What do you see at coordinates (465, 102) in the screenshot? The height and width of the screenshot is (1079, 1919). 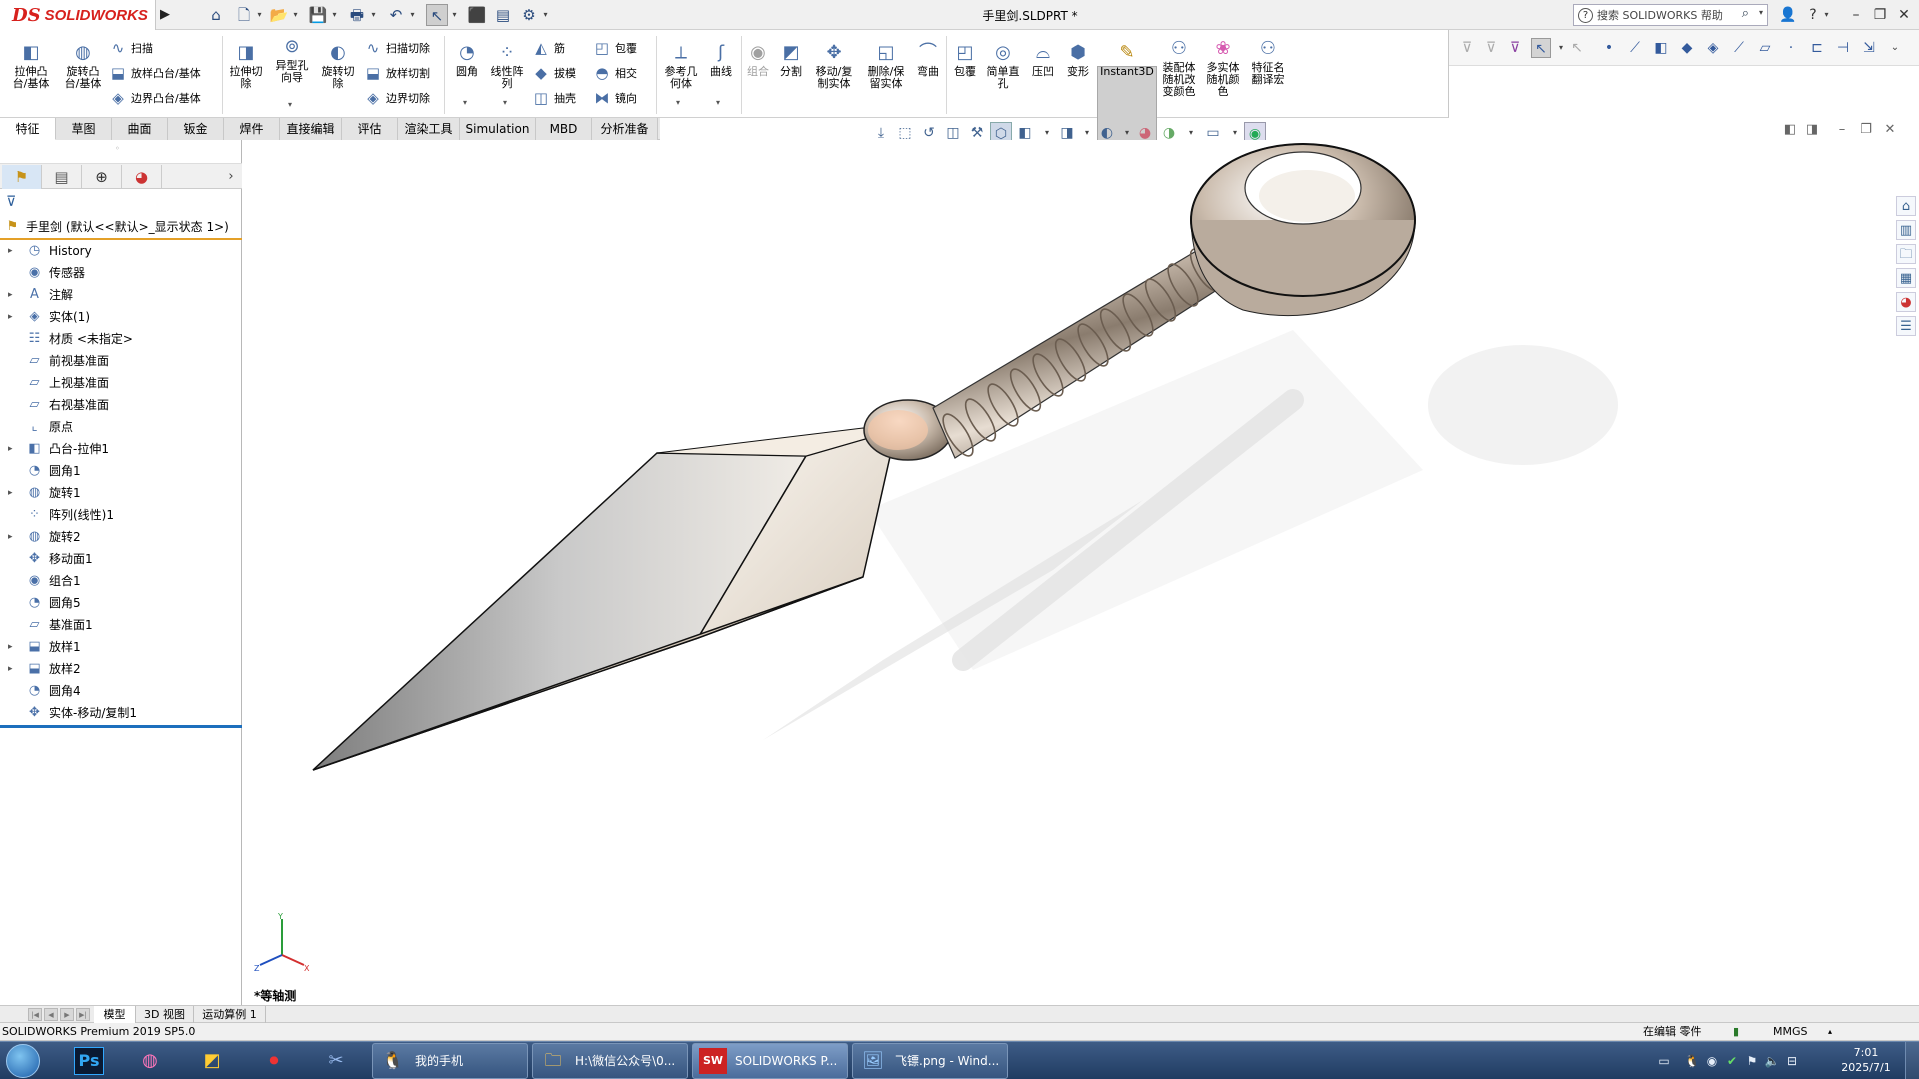 I see `fillet-dropdown-icon: ▾` at bounding box center [465, 102].